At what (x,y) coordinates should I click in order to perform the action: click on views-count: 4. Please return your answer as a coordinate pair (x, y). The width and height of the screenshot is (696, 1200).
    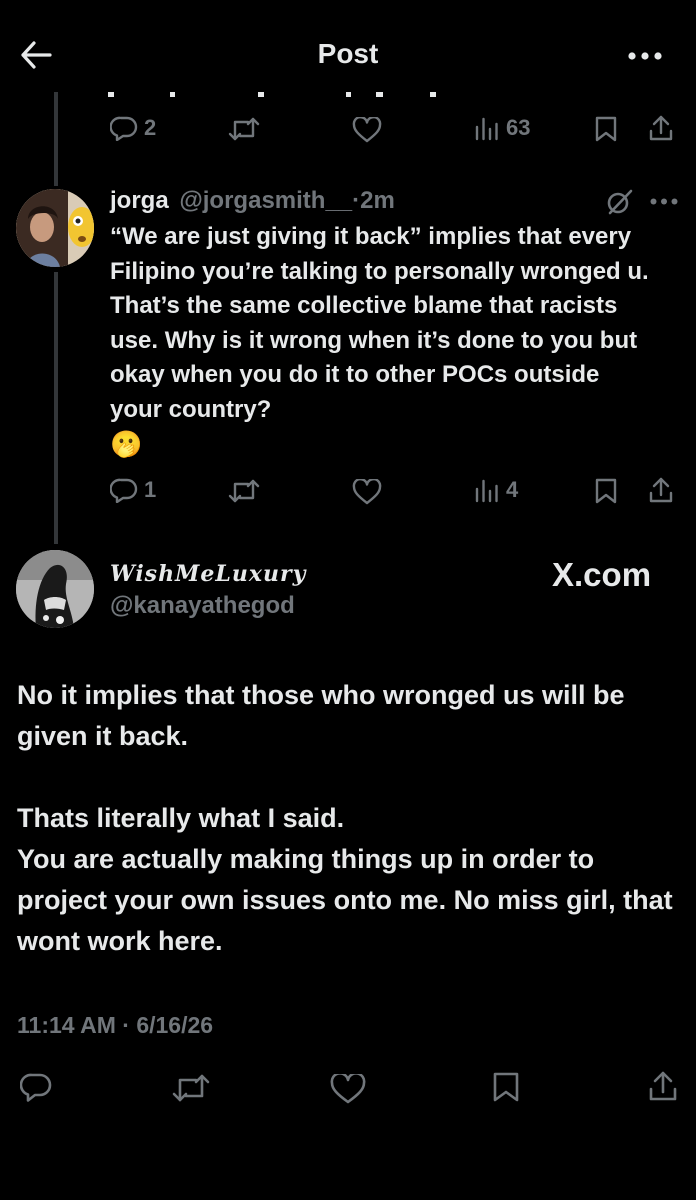
    Looking at the image, I should click on (512, 489).